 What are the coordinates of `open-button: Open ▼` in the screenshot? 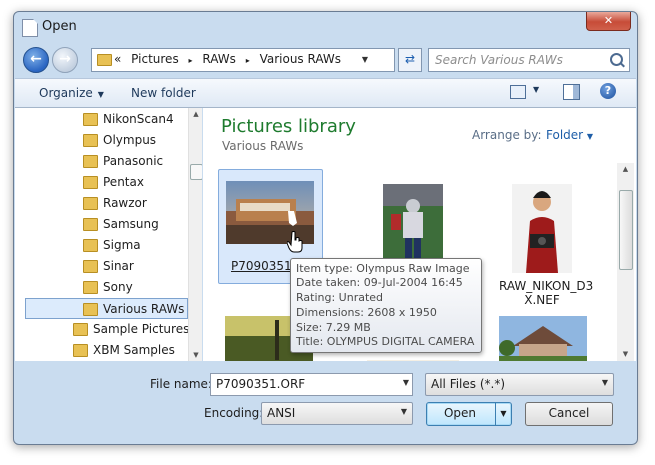 It's located at (469, 414).